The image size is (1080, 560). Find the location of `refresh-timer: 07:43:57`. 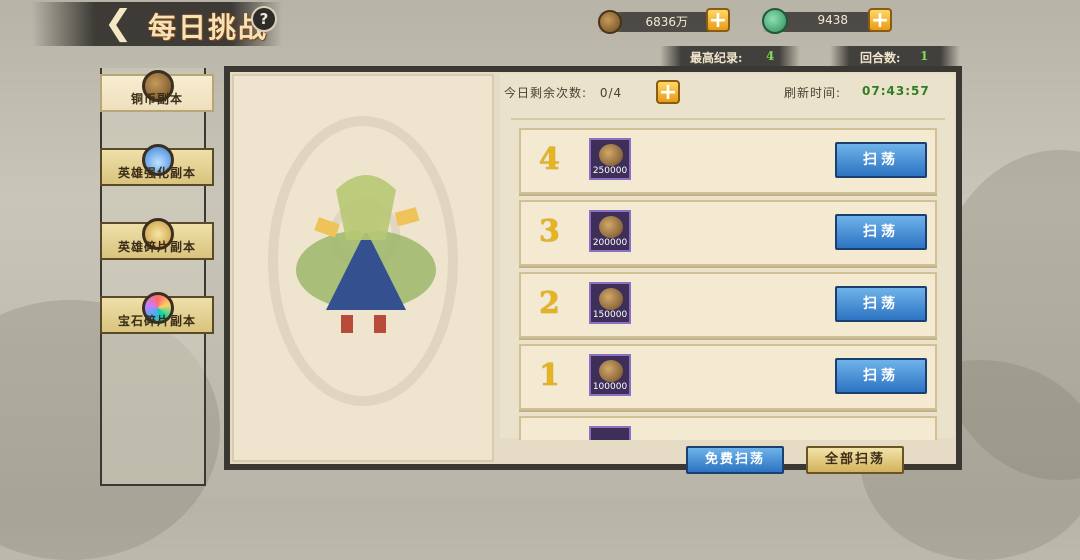

refresh-timer: 07:43:57 is located at coordinates (896, 91).